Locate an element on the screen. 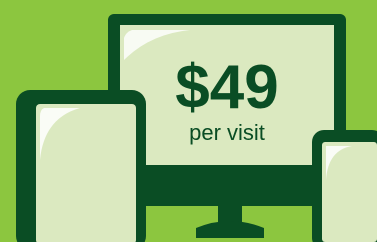 This screenshot has width=377, height=242. price-caption: per visit is located at coordinates (227, 132).